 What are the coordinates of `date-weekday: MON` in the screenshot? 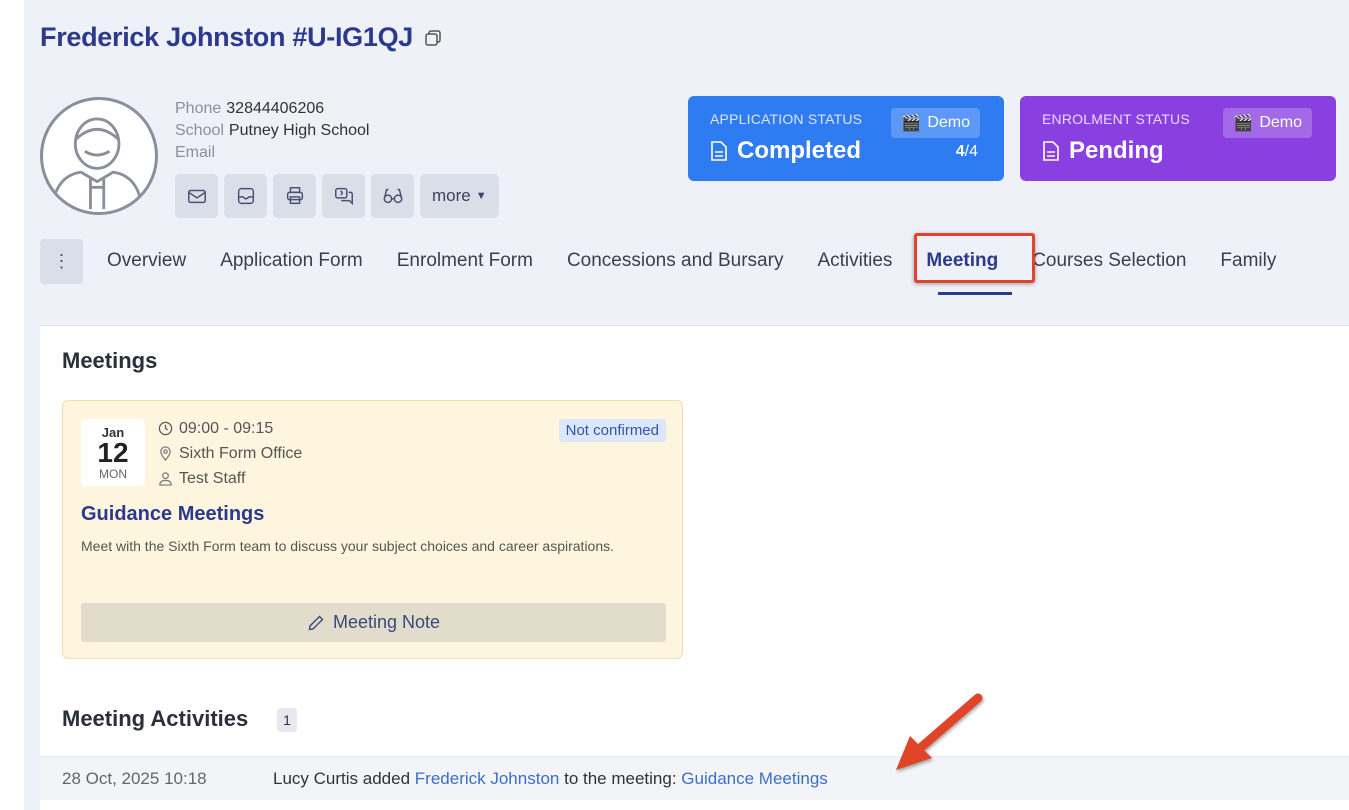 It's located at (113, 474).